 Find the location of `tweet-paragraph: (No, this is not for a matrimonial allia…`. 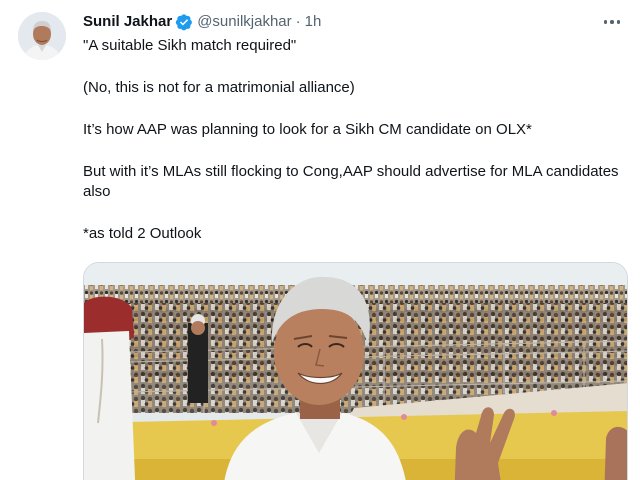

tweet-paragraph: (No, this is not for a matrimonial allia… is located at coordinates (219, 87).